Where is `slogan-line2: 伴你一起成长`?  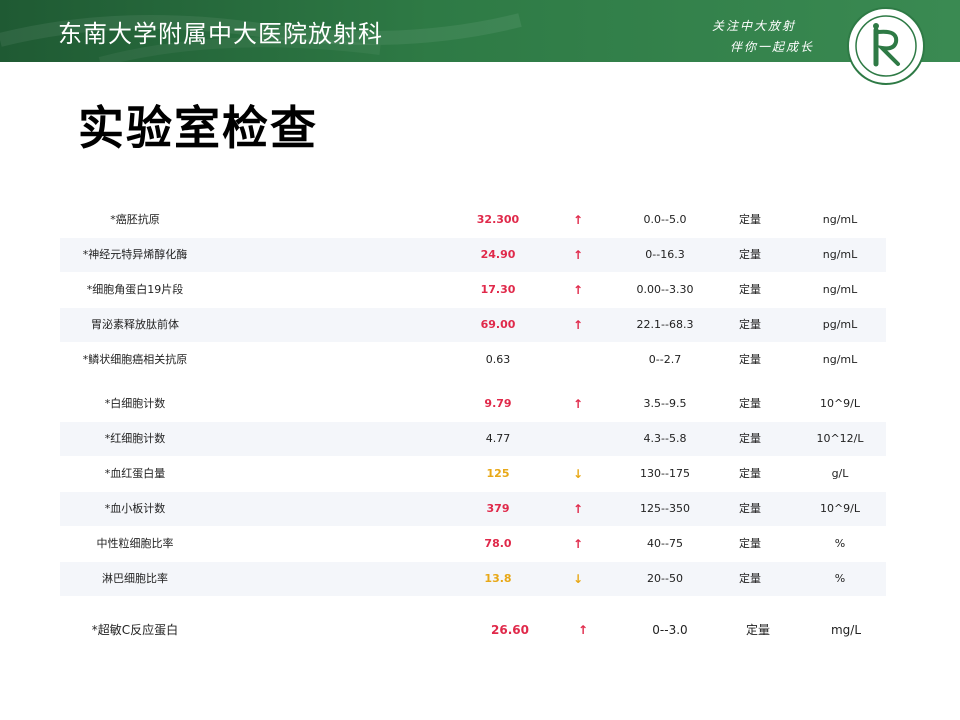
slogan-line2: 伴你一起成长 is located at coordinates (772, 47).